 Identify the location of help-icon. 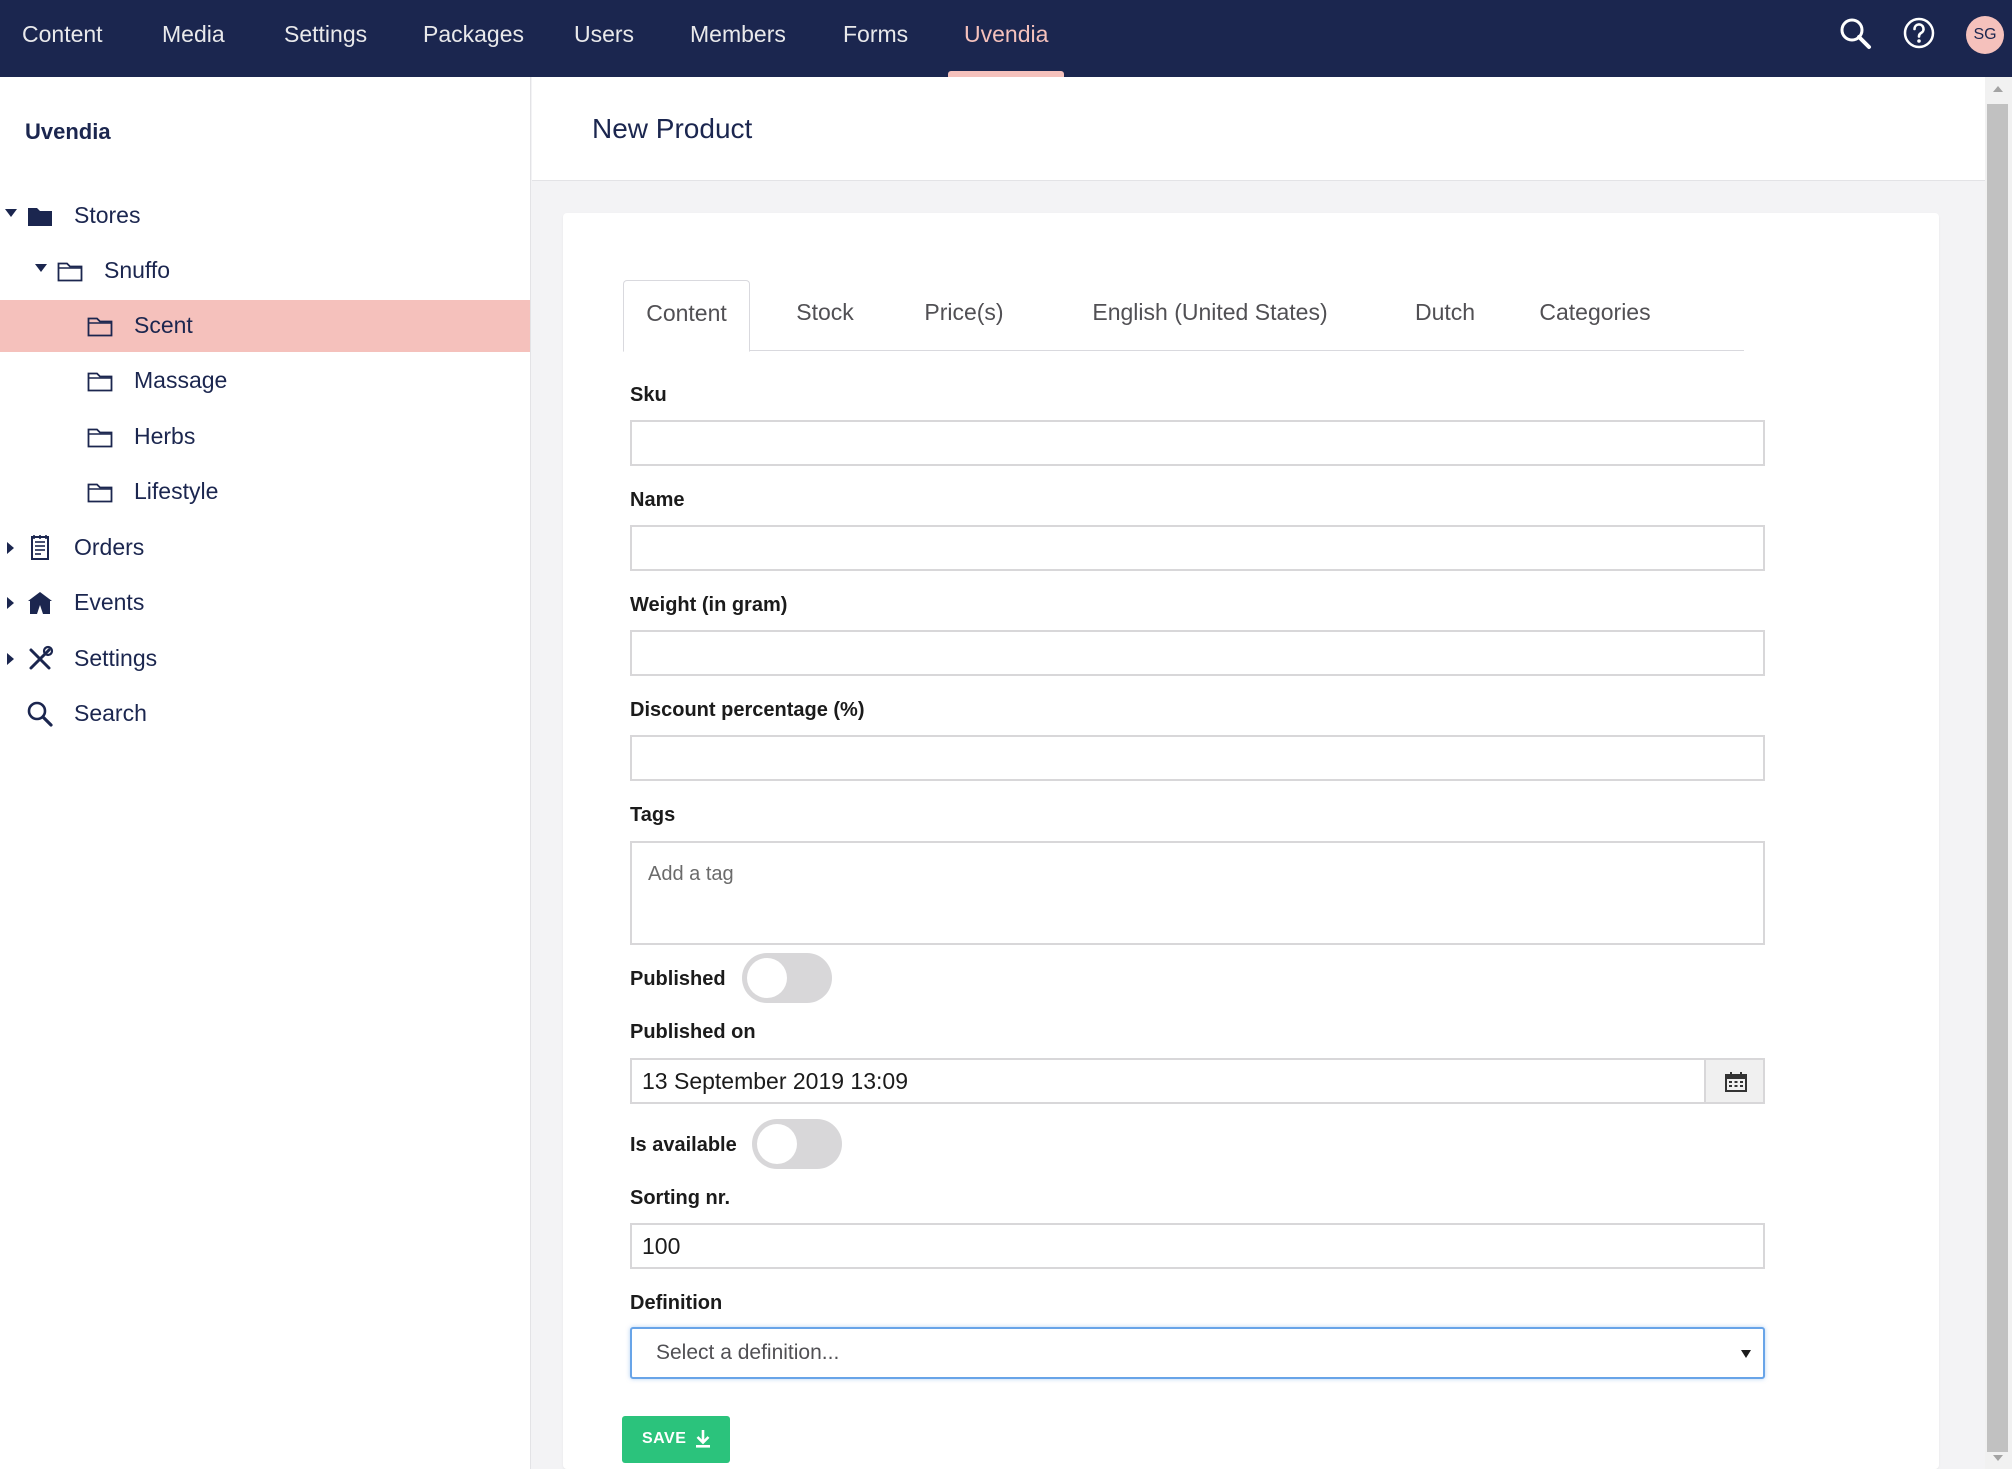
(1919, 33).